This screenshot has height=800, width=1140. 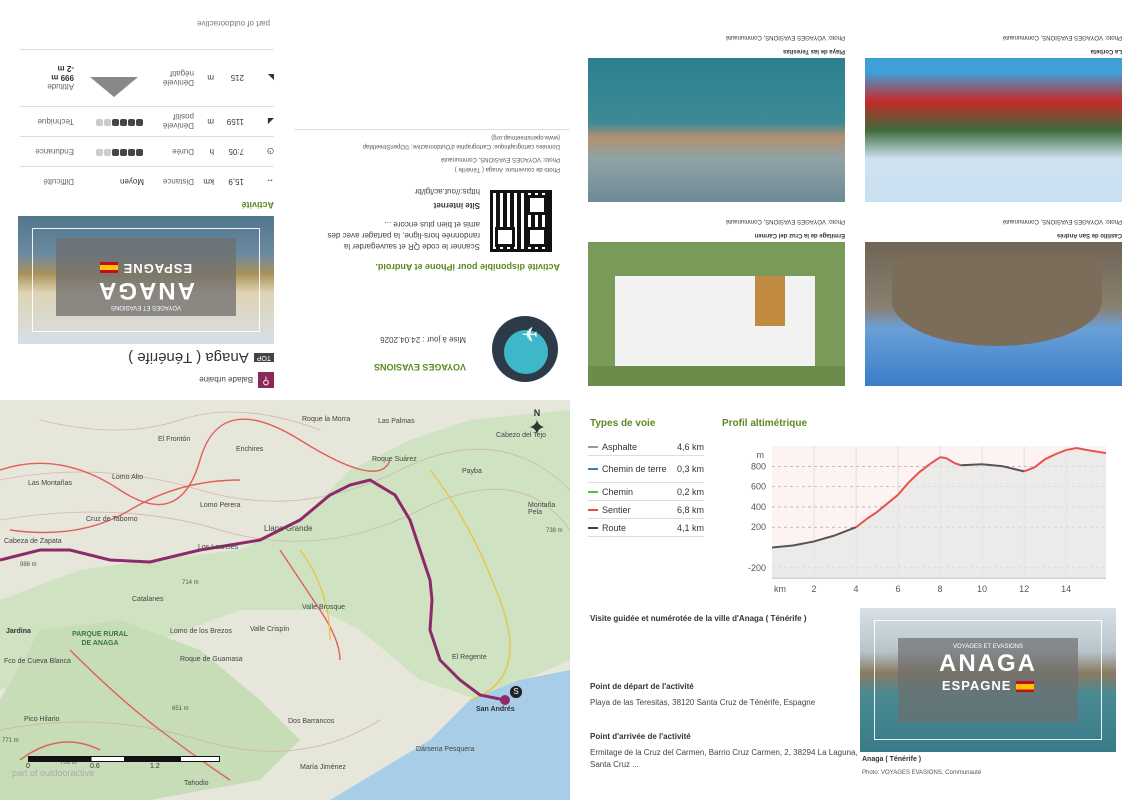 I want to click on divider, so click(x=432, y=129).